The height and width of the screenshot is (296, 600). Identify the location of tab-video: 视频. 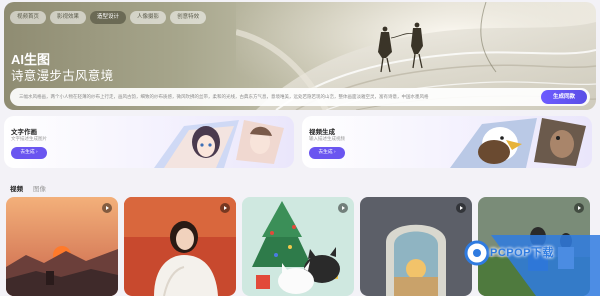
(16, 188).